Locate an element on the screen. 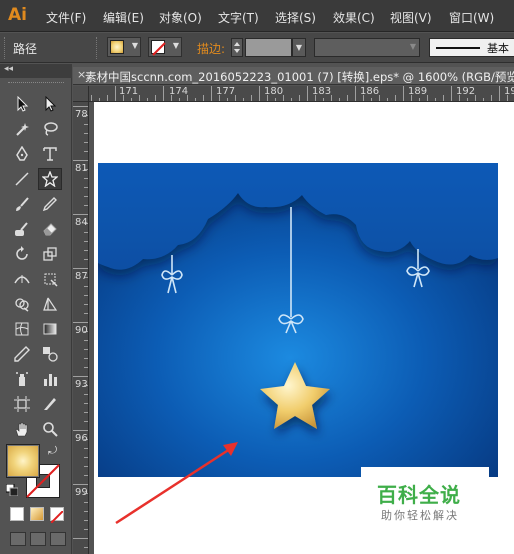  lasso-icon is located at coordinates (51, 129).